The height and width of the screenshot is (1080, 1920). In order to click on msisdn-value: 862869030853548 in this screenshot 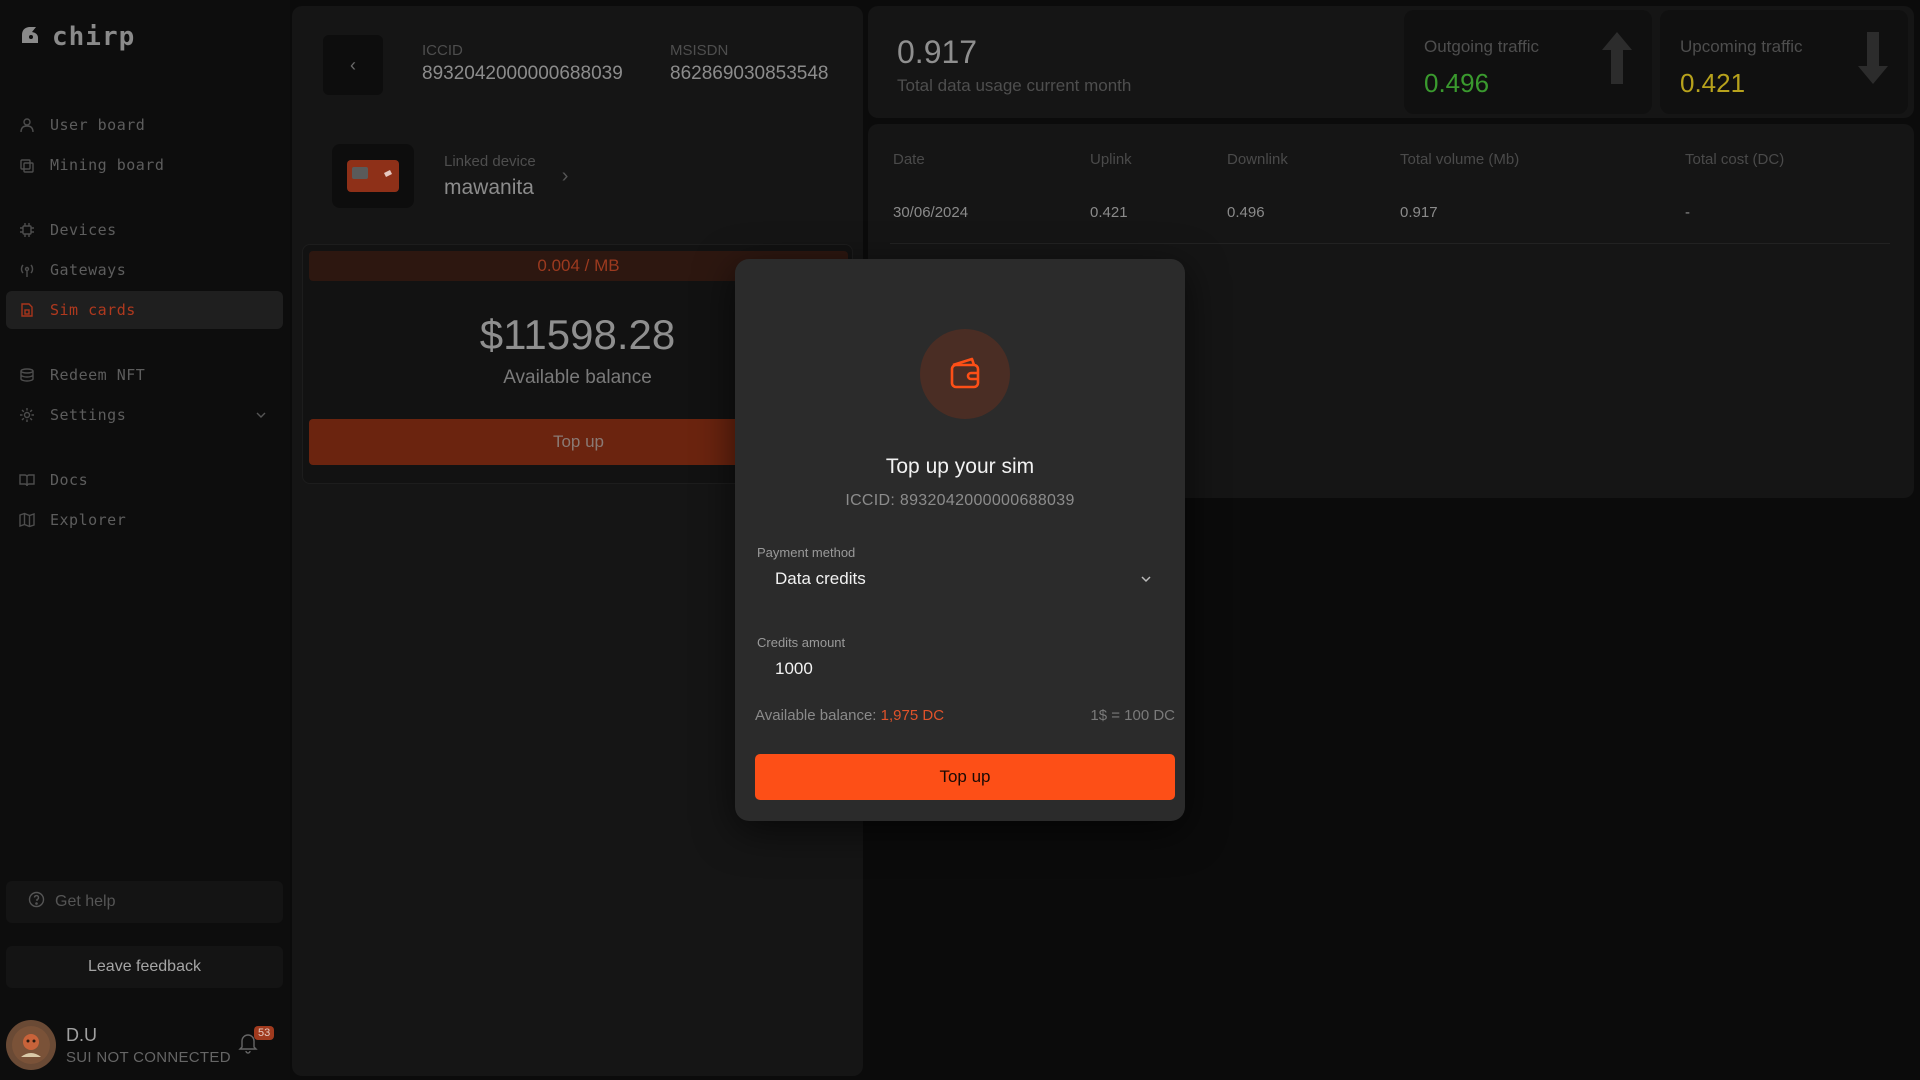, I will do `click(749, 73)`.